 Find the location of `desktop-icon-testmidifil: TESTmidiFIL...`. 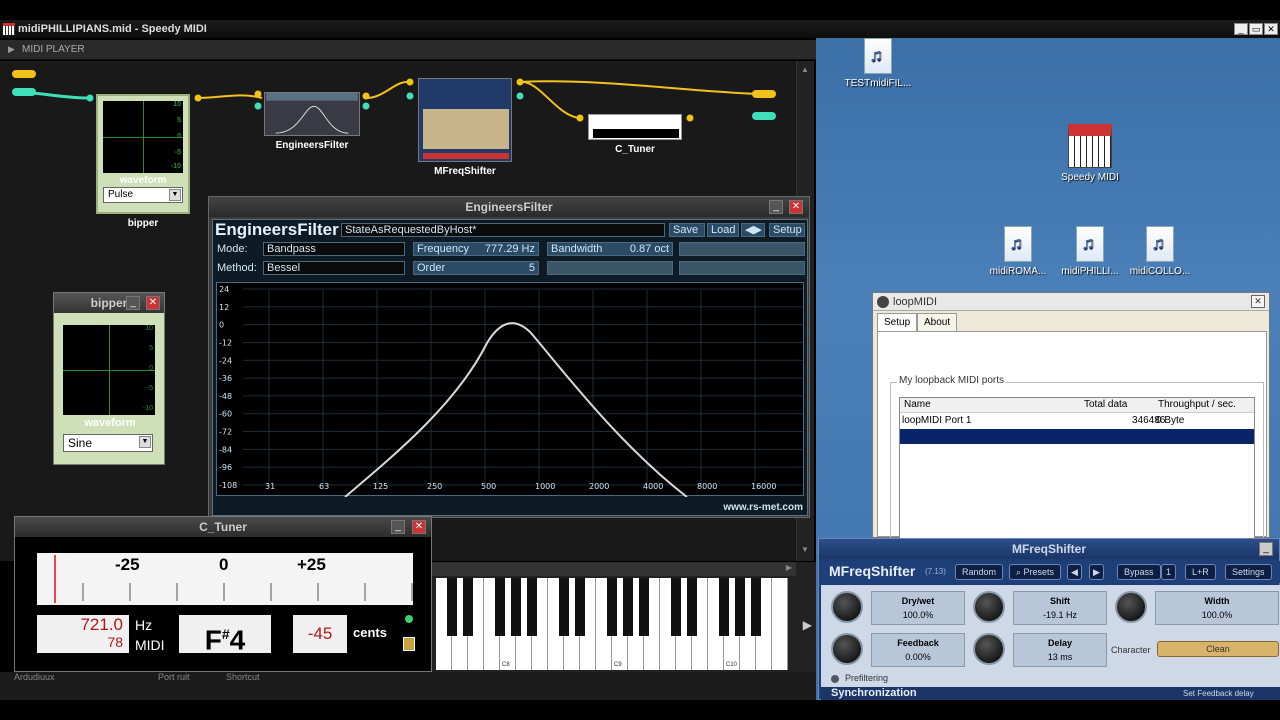

desktop-icon-testmidifil: TESTmidiFIL... is located at coordinates (878, 63).